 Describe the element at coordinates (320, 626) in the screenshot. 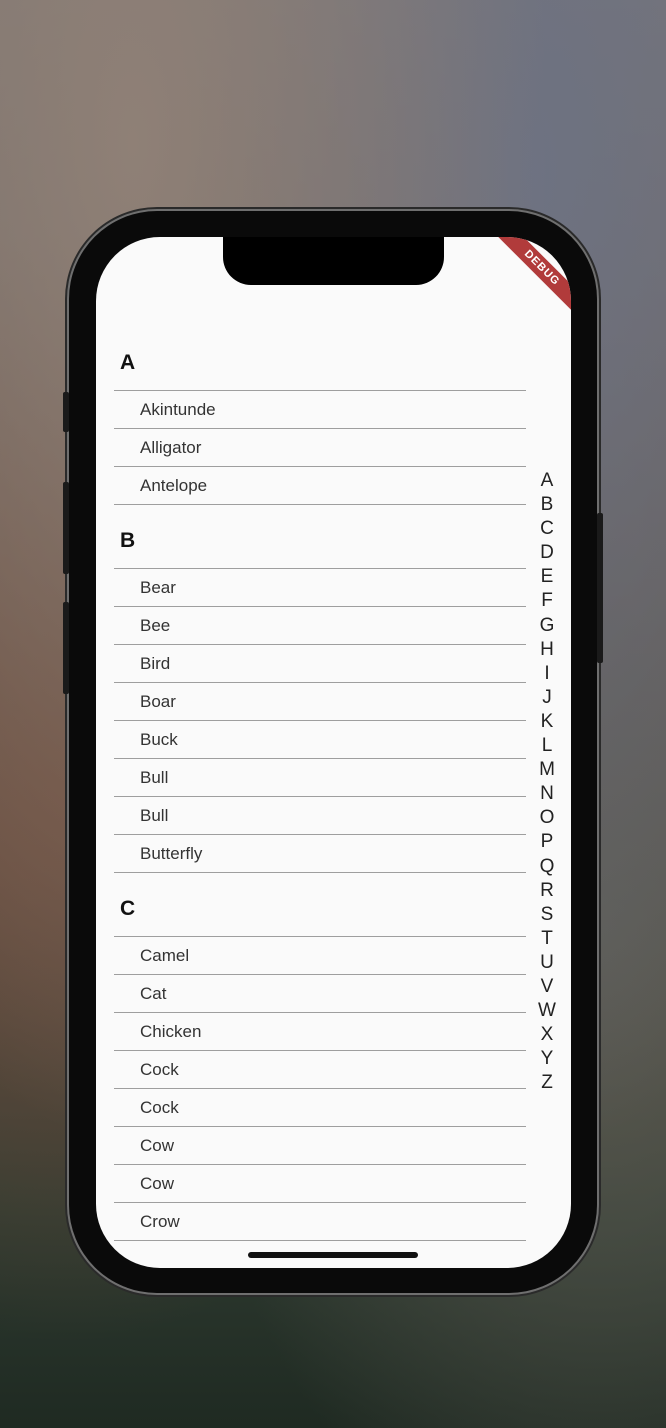

I see `list-item: Bee` at that location.